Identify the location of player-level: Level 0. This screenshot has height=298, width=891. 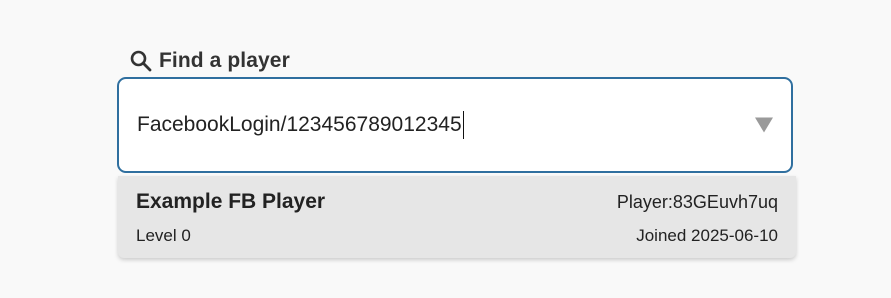
(163, 235).